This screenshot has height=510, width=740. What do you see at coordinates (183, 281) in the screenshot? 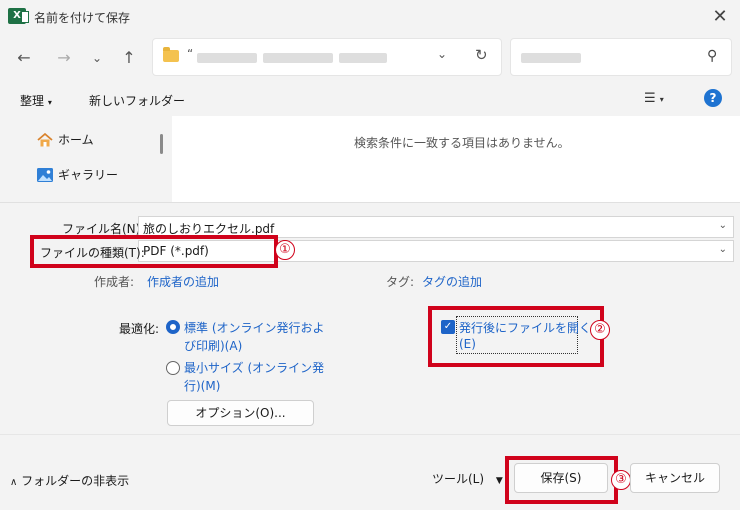
I see `add-author-link: 作成者の追加` at bounding box center [183, 281].